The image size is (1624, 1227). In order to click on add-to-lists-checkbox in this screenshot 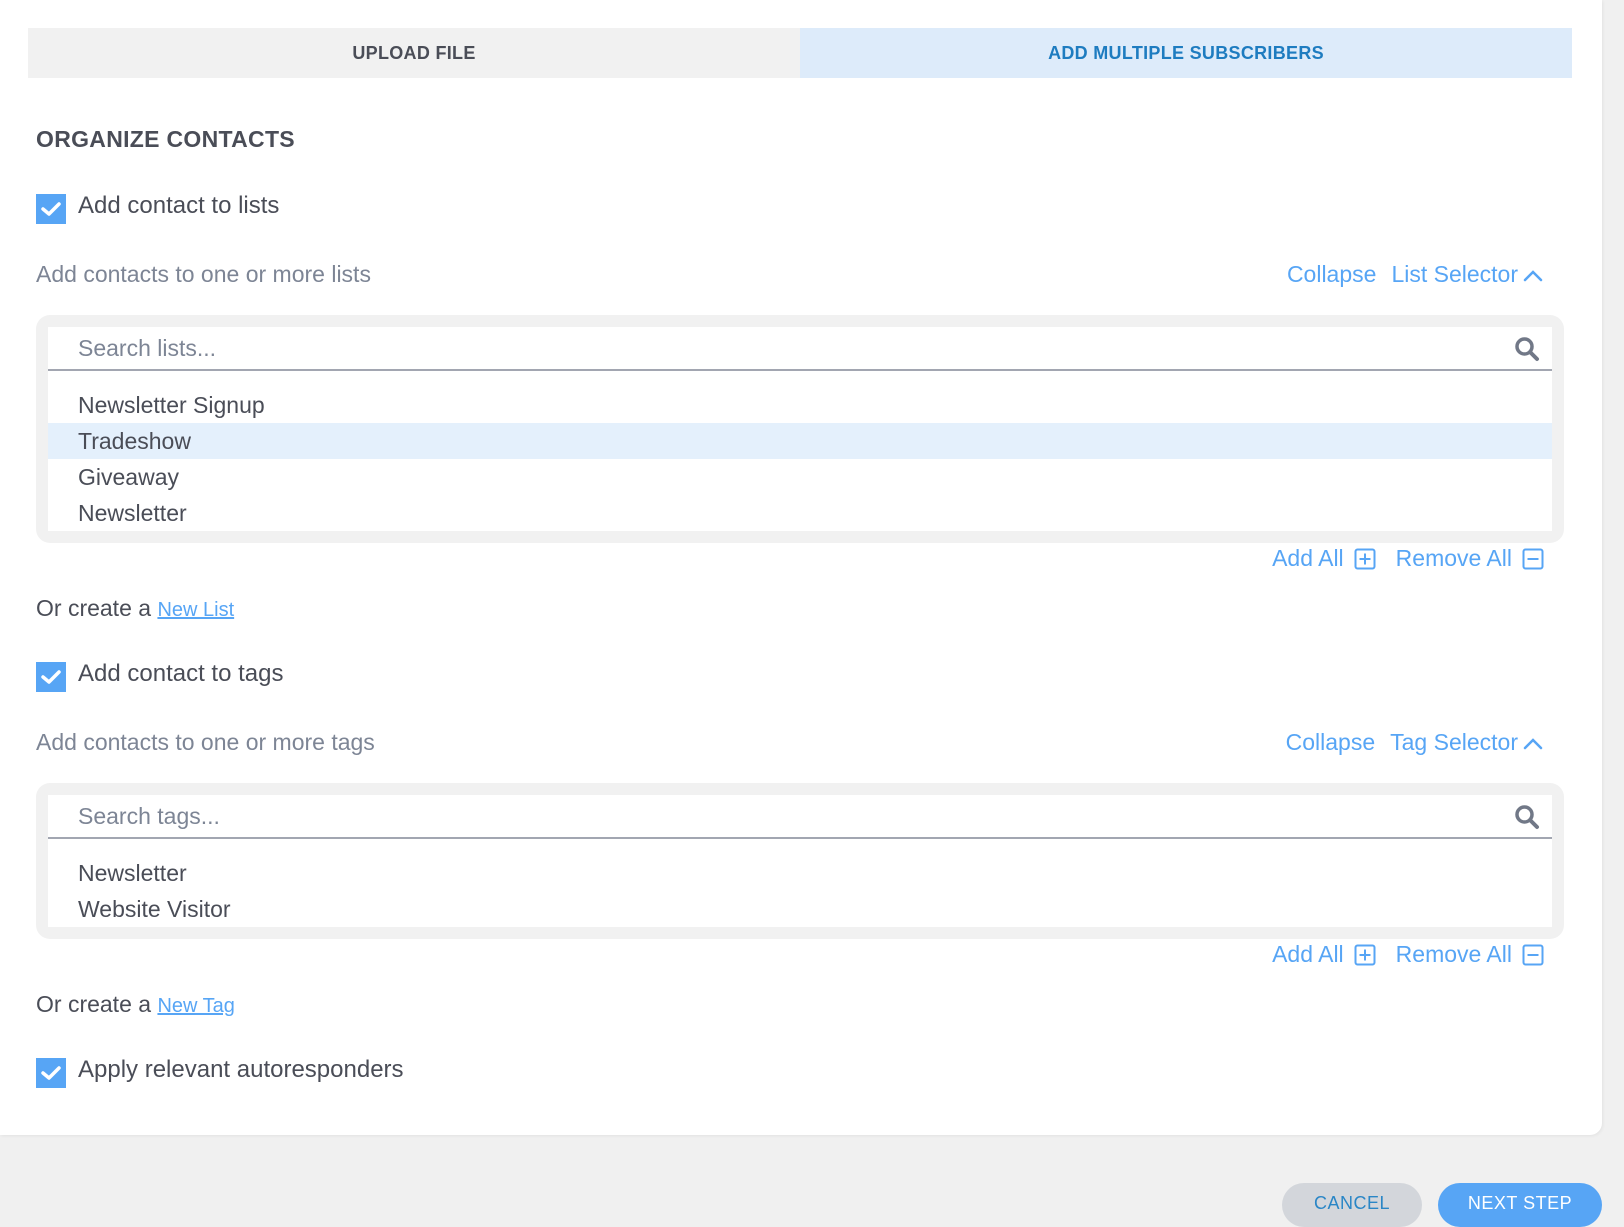, I will do `click(51, 209)`.